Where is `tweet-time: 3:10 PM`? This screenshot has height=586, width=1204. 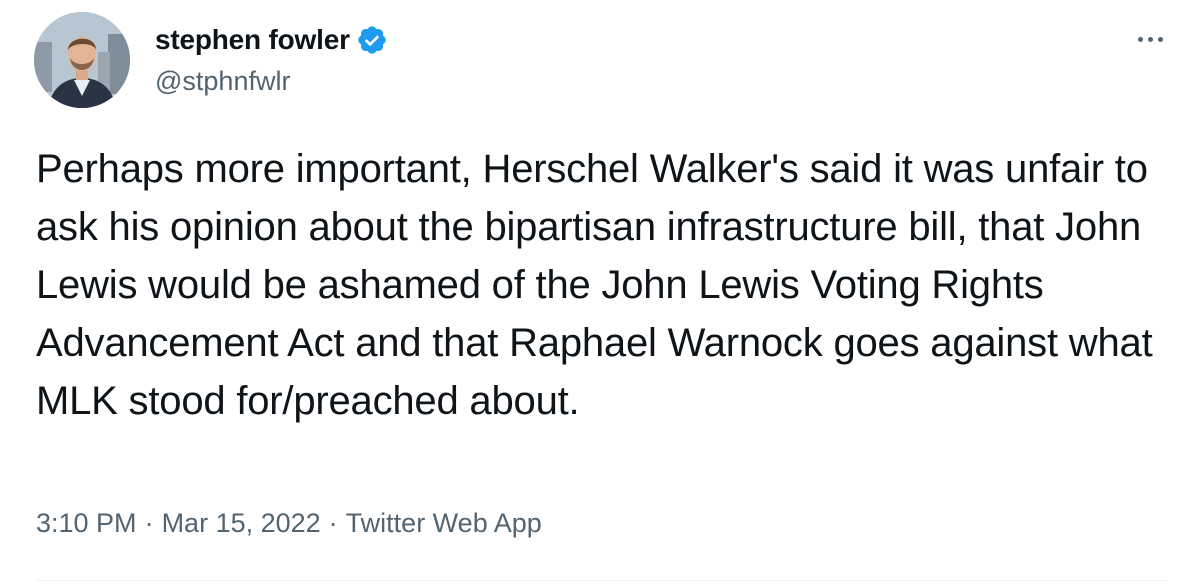
tweet-time: 3:10 PM is located at coordinates (86, 523).